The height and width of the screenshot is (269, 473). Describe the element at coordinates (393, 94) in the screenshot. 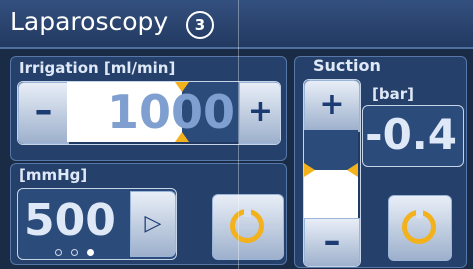

I see `suction-unit-label: [bar]` at that location.